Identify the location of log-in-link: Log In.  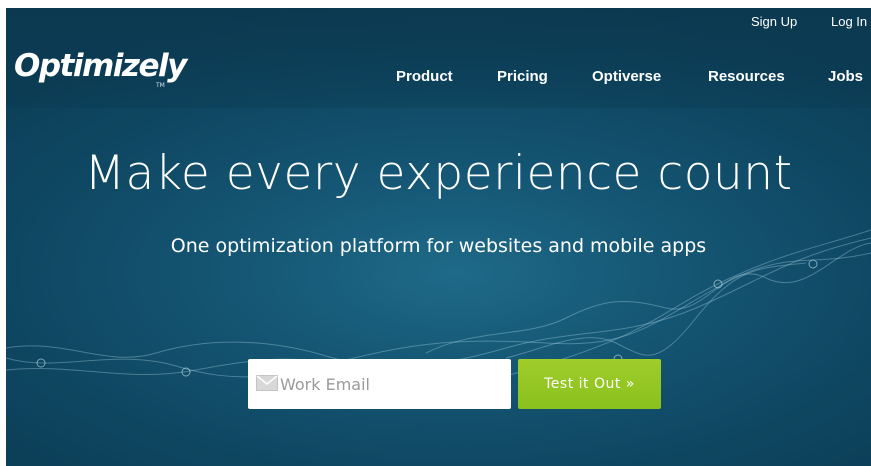
(849, 21).